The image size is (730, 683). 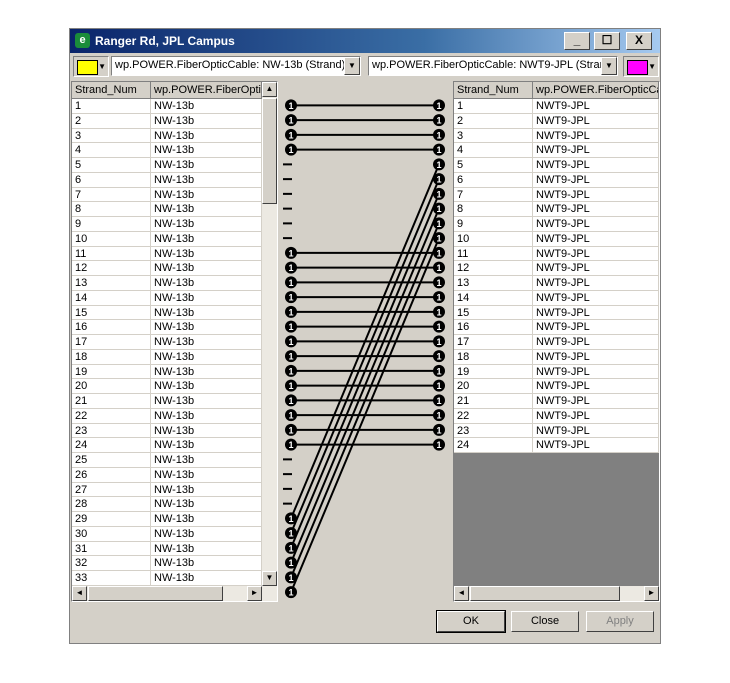 What do you see at coordinates (545, 593) in the screenshot?
I see `right-horizontal-scroll-thumb` at bounding box center [545, 593].